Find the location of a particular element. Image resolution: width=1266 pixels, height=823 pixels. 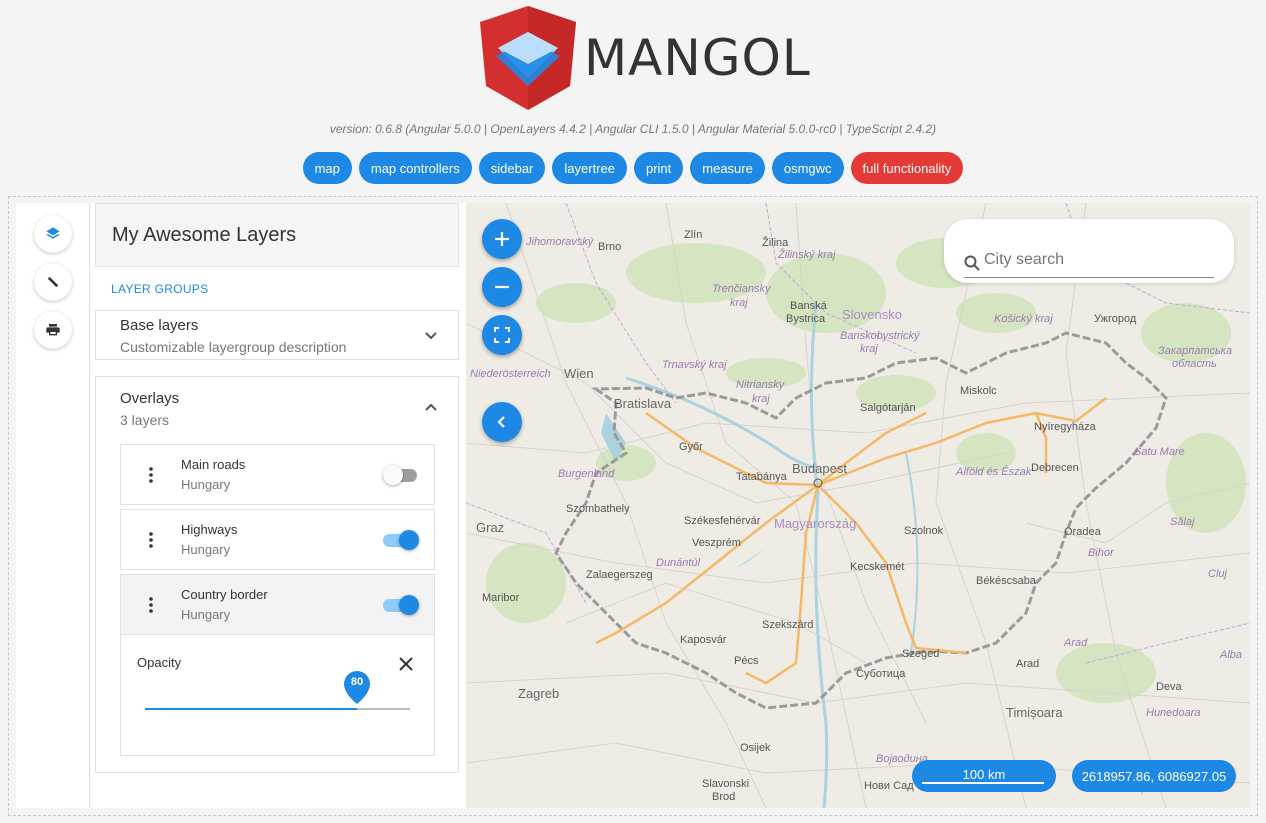

map-label: Wien is located at coordinates (579, 373).